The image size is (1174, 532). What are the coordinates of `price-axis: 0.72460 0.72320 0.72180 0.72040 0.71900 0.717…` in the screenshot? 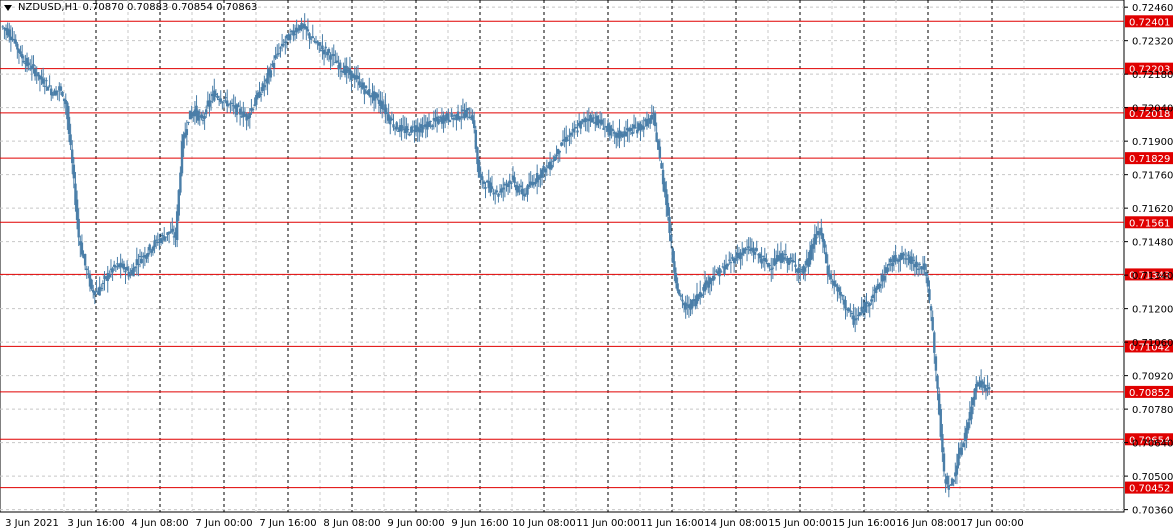 It's located at (1148, 260).